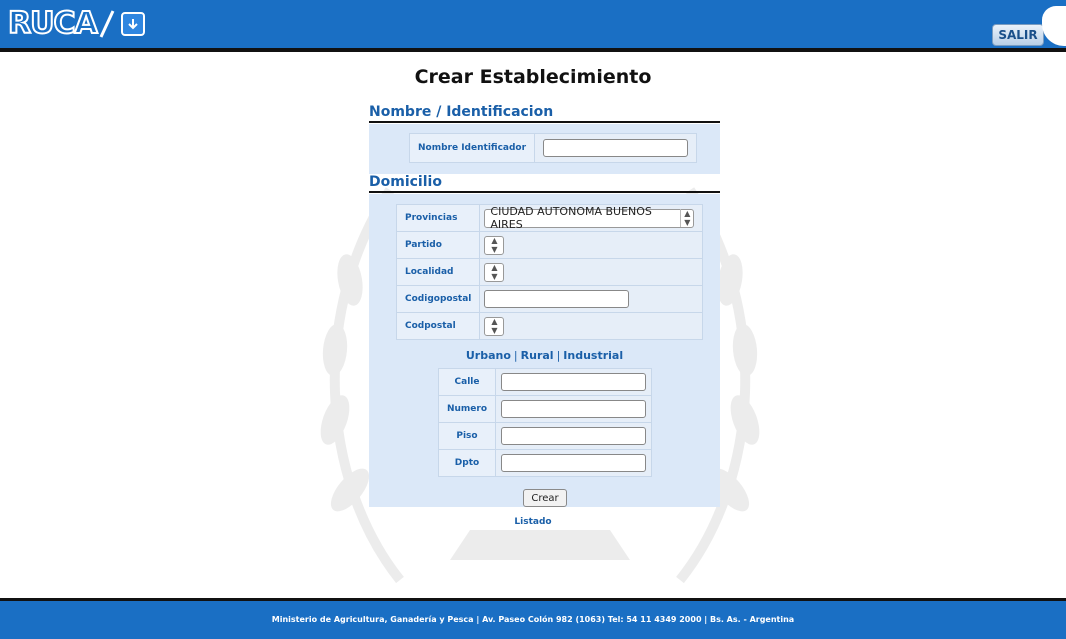 This screenshot has width=1066, height=639. I want to click on localidad-select: ▲ ▼, so click(494, 272).